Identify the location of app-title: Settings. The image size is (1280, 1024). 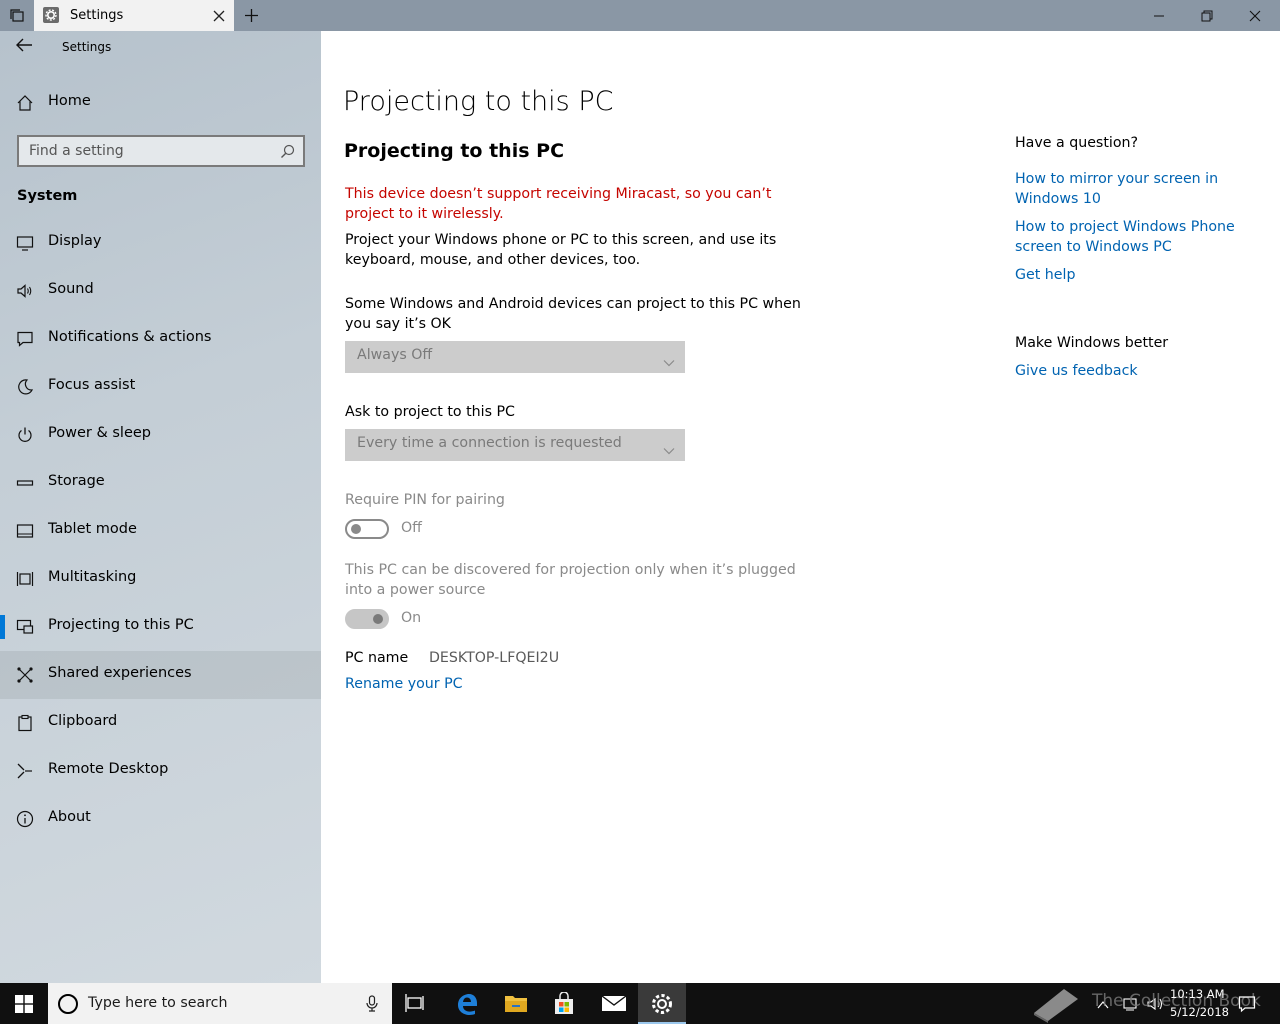
(87, 47).